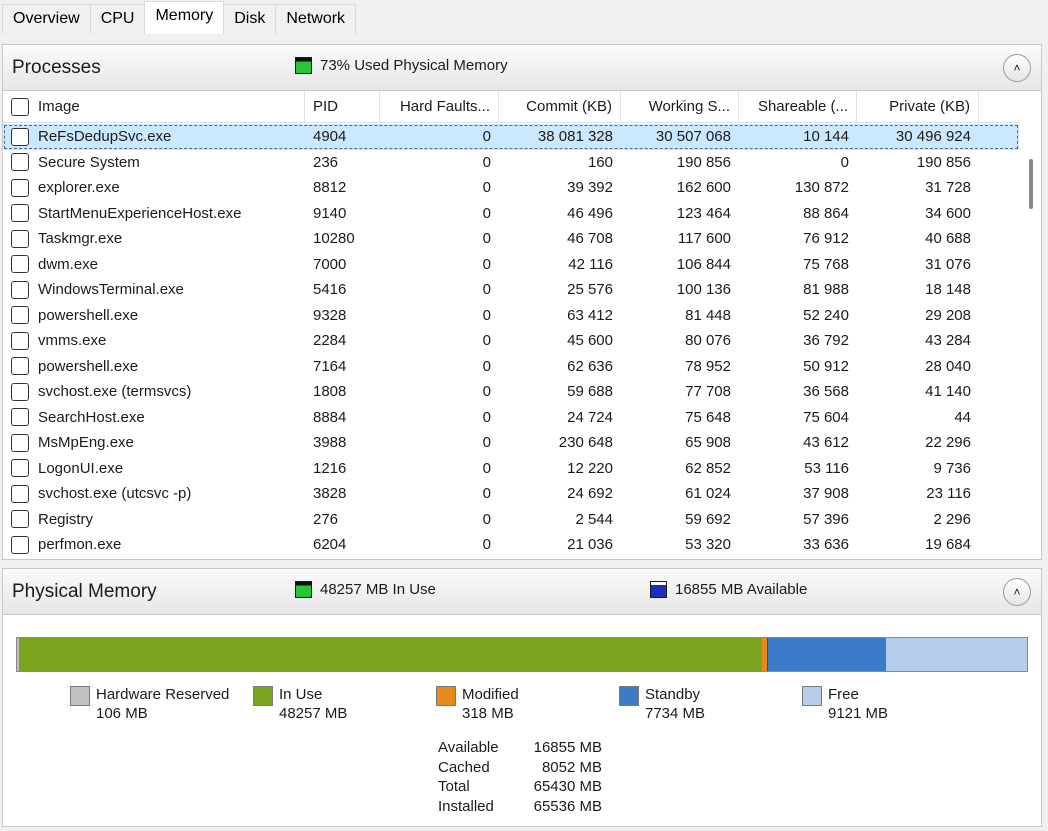 This screenshot has height=831, width=1048. I want to click on table-row: LogonUI.exe 1216 0 12 220 62 852 53 116 9 736, so click(511, 469).